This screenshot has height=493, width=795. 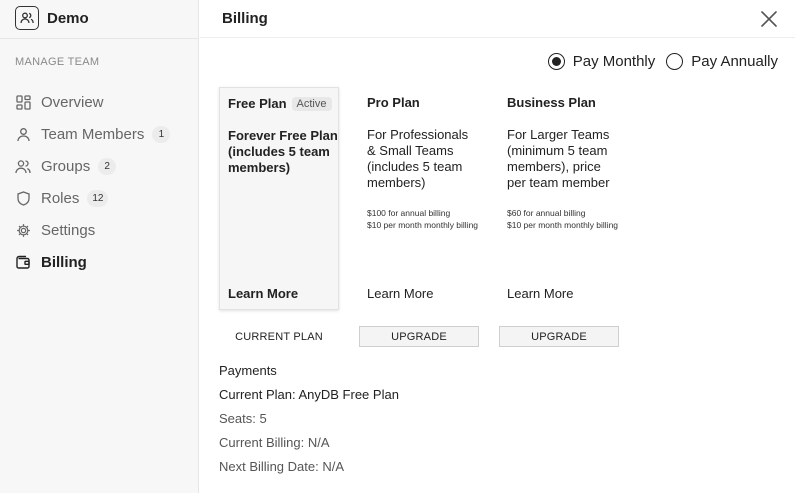 What do you see at coordinates (245, 18) in the screenshot?
I see `page-title: Billing` at bounding box center [245, 18].